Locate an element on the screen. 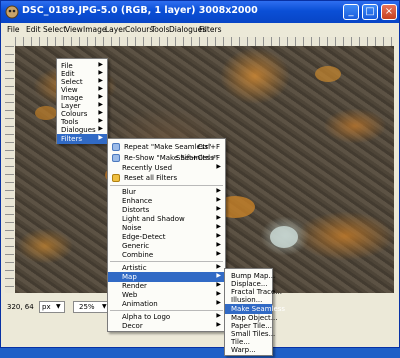  vertical-ruler is located at coordinates (9, 169).